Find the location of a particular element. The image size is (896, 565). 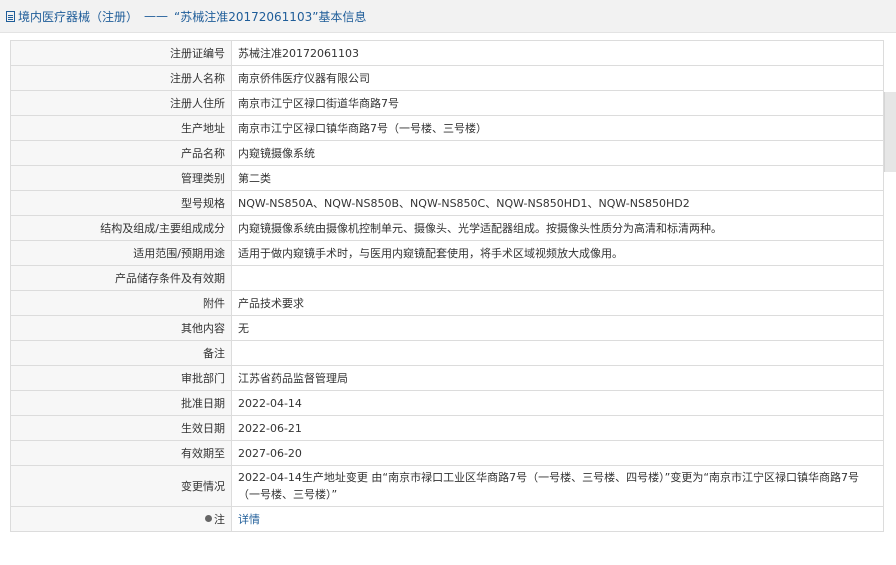

row-label: 生产地址 is located at coordinates (121, 128).